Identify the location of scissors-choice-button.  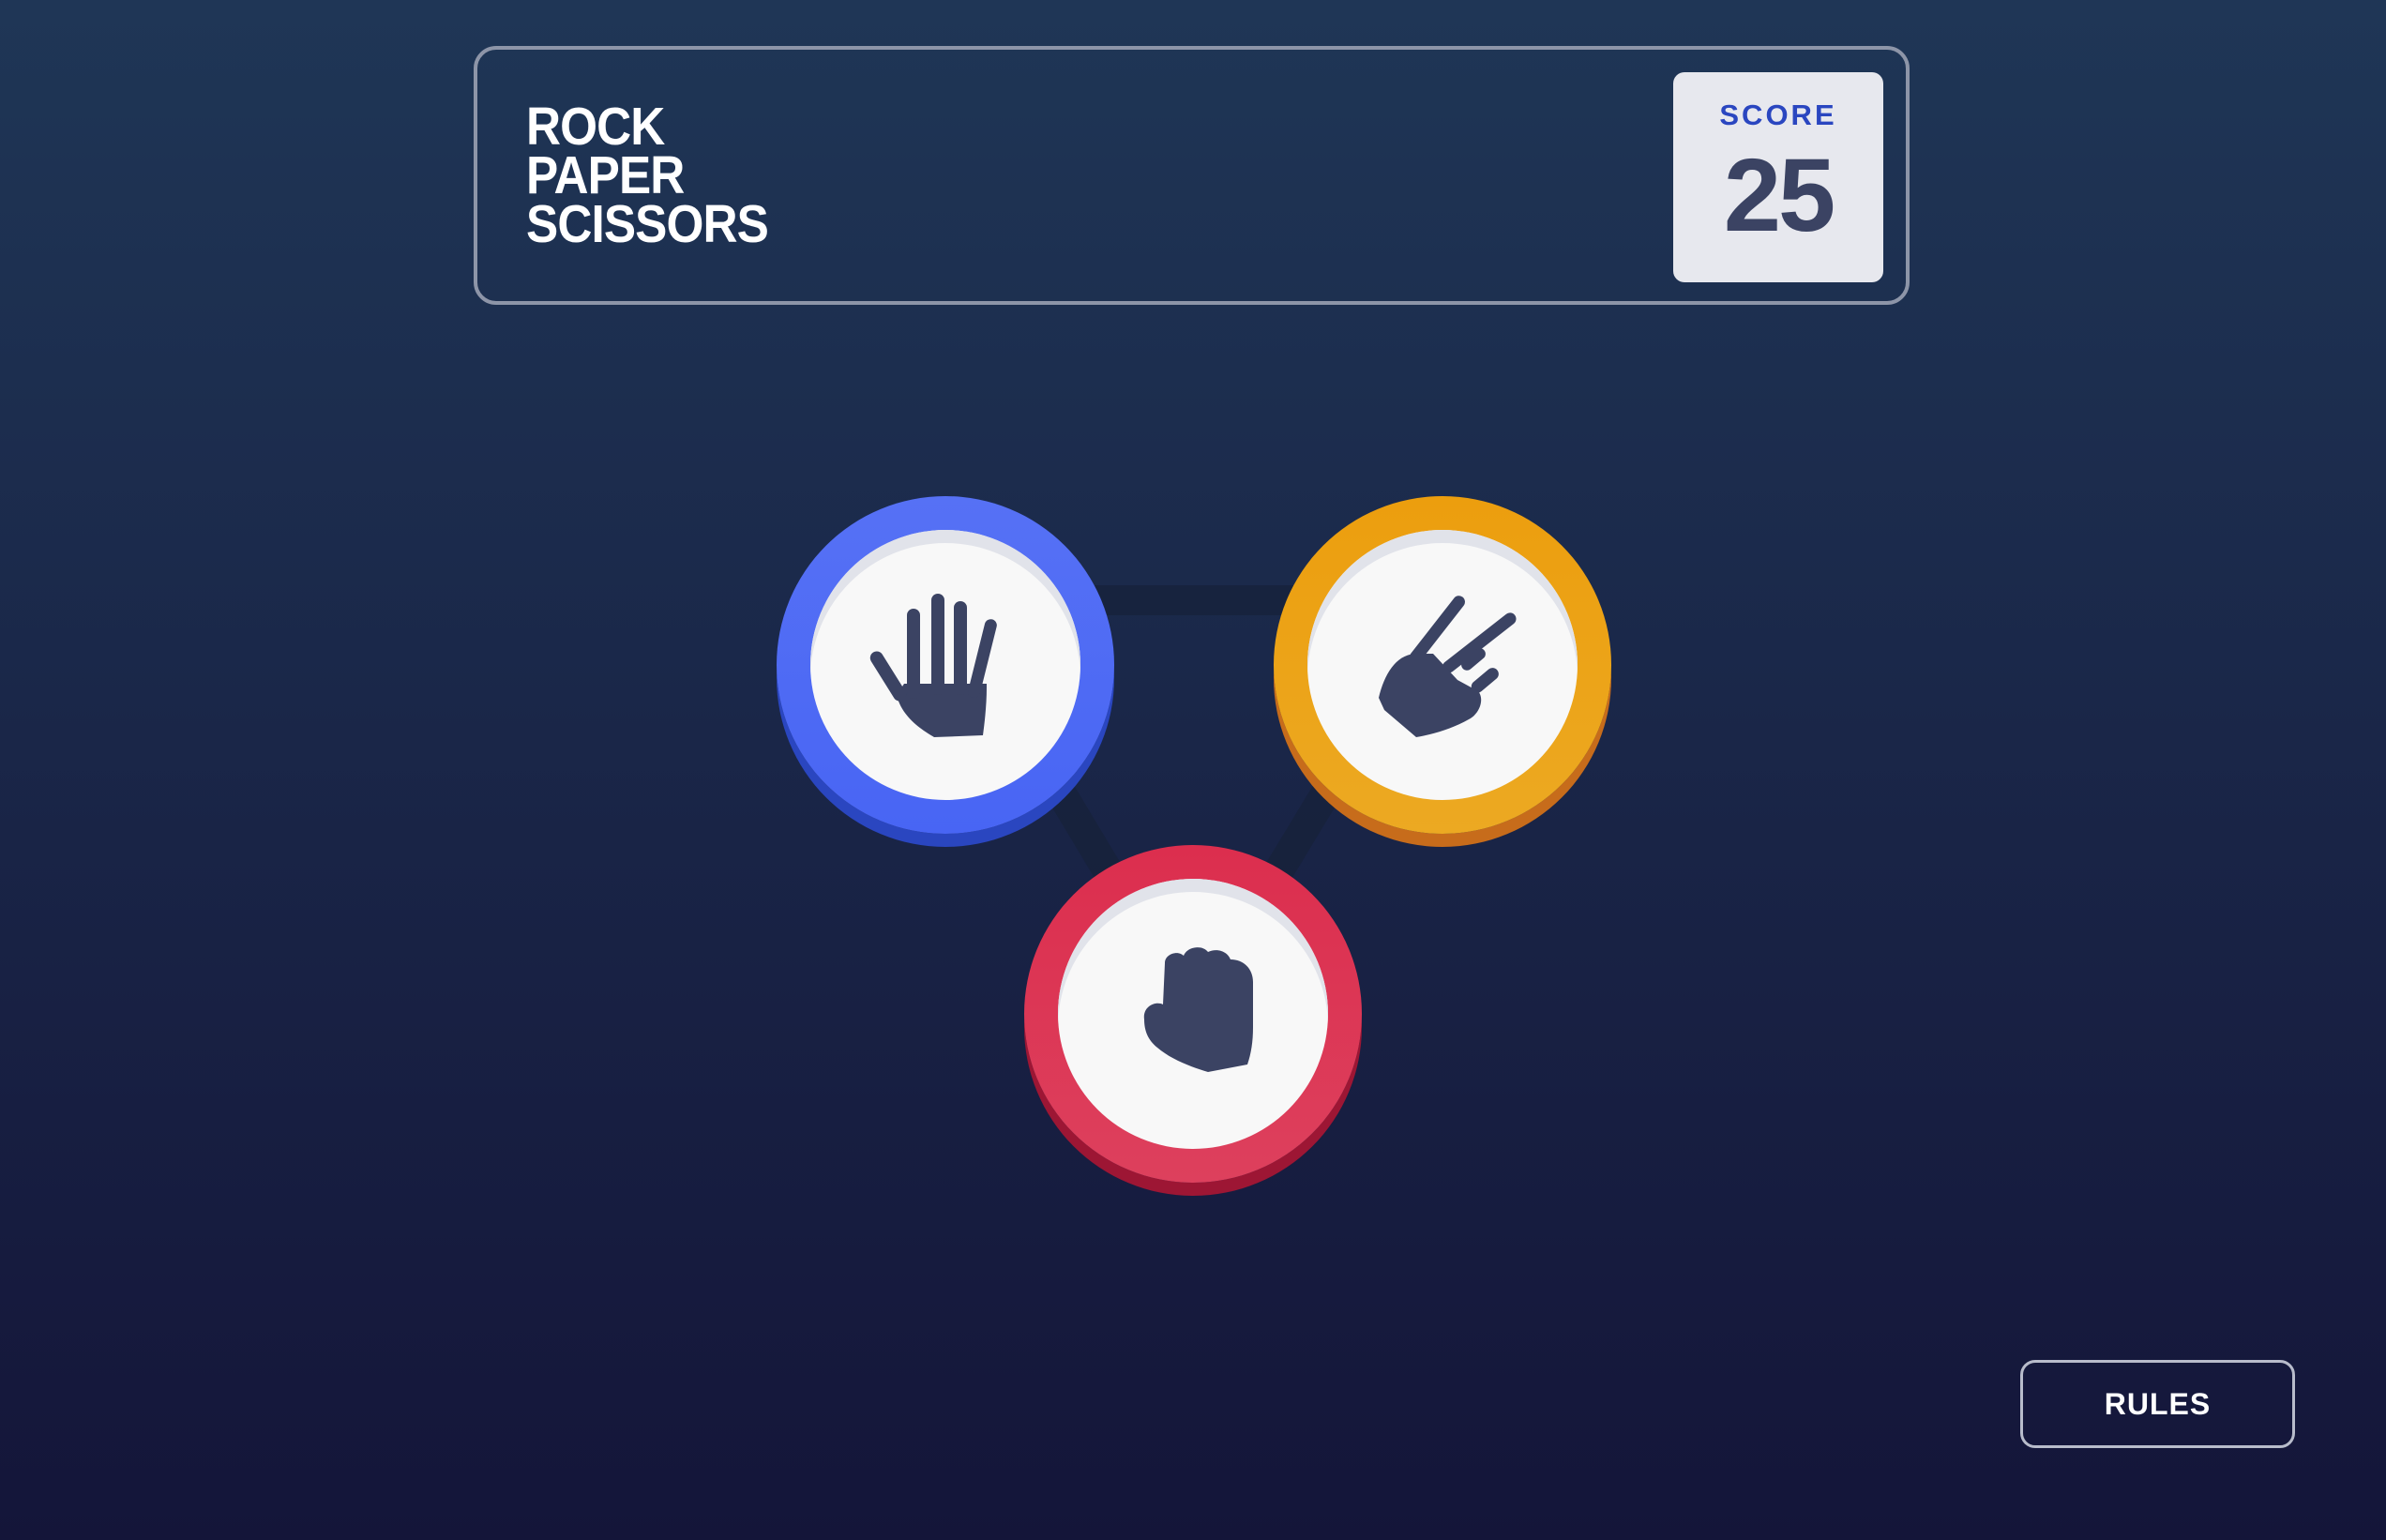
(1442, 665).